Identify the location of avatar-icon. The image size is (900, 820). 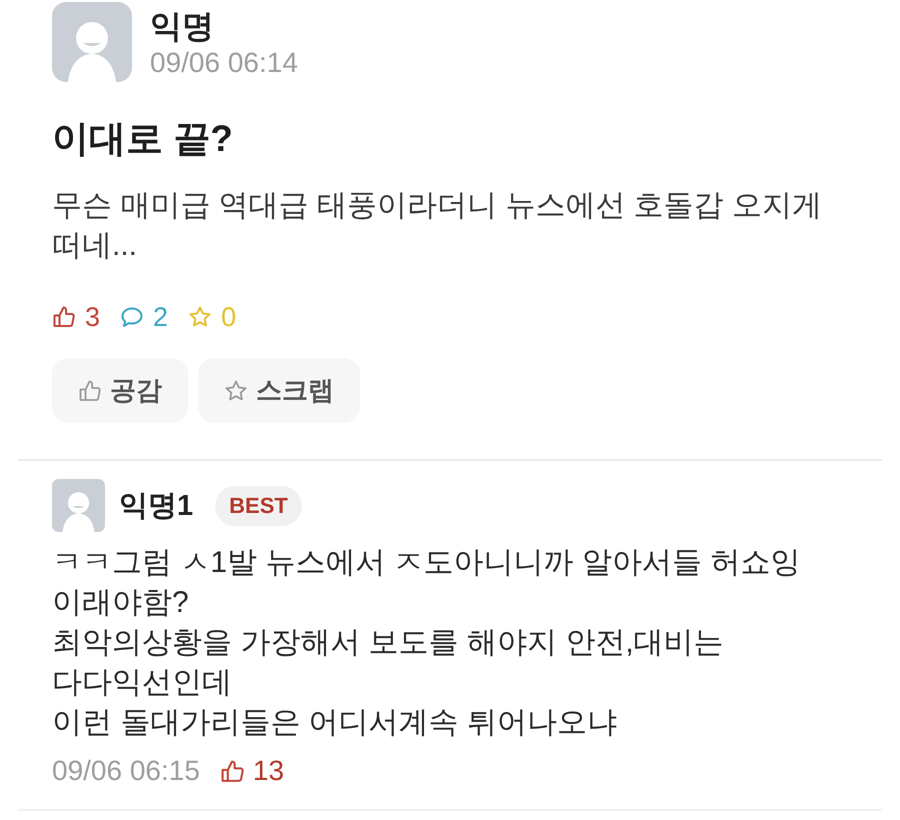
(78, 505).